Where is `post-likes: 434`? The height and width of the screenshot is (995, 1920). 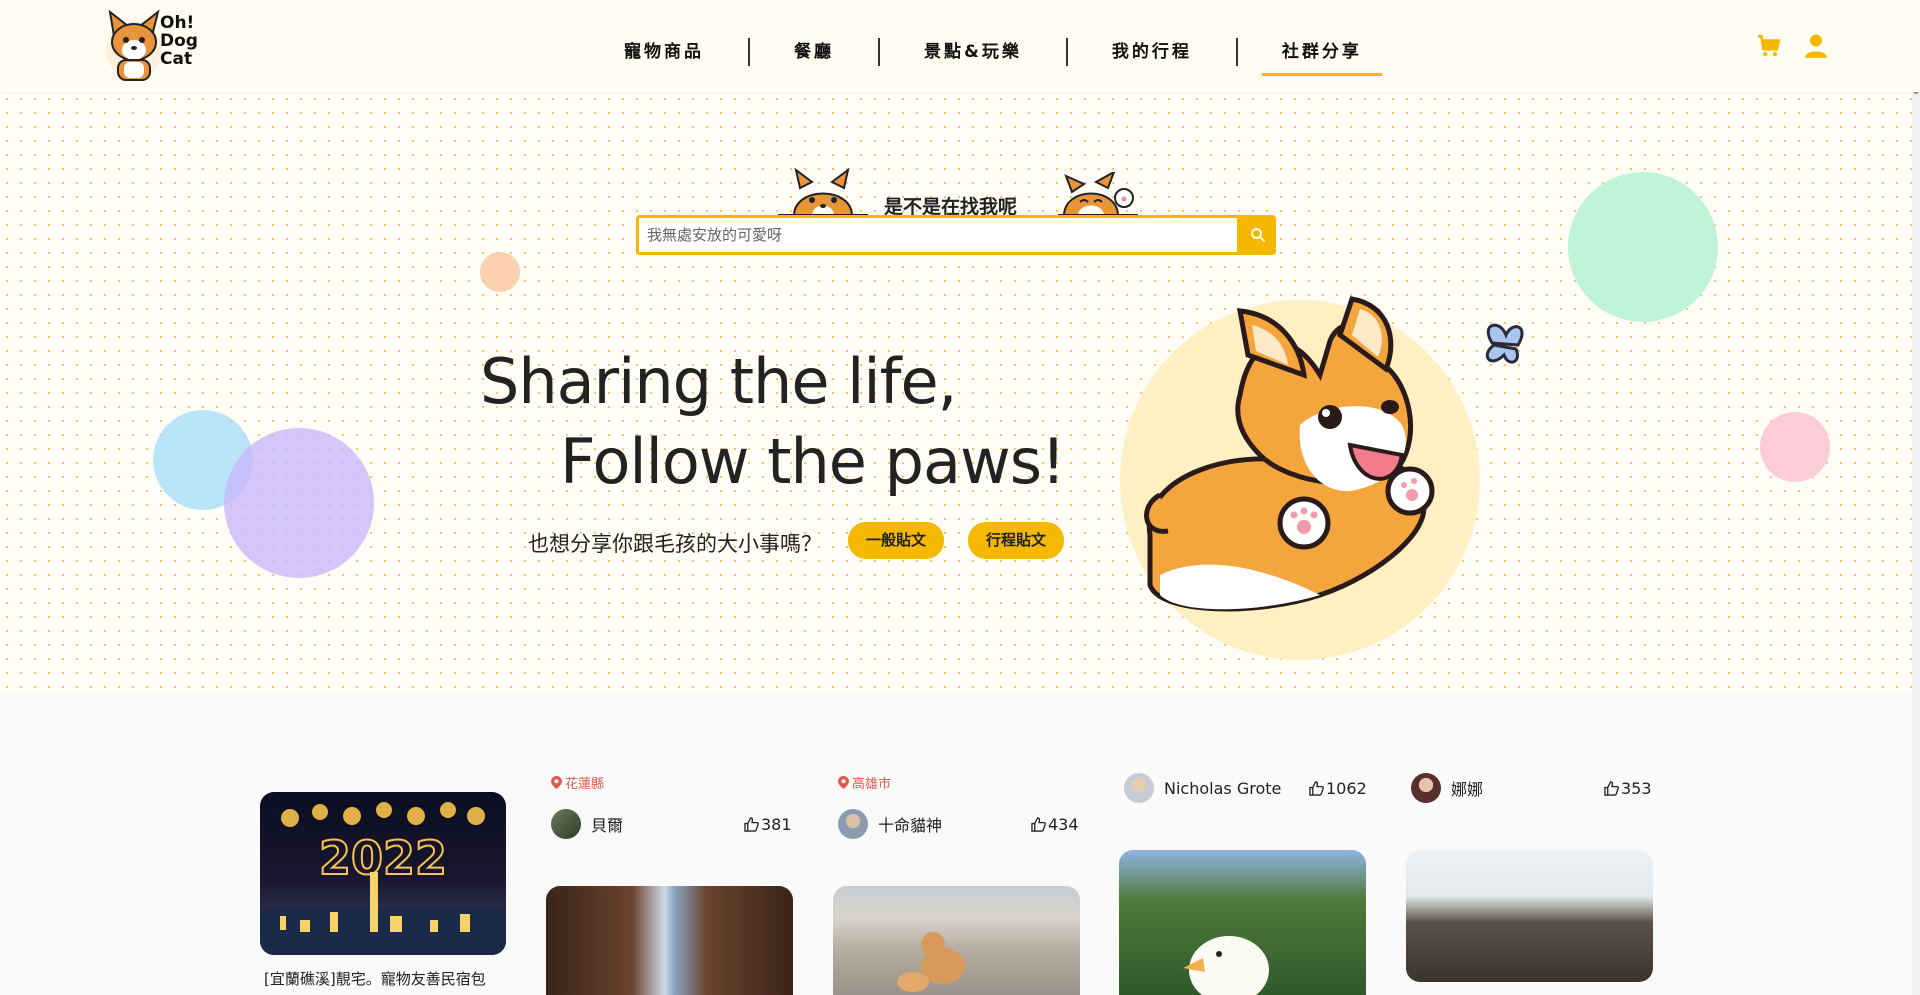
post-likes: 434 is located at coordinates (1055, 824).